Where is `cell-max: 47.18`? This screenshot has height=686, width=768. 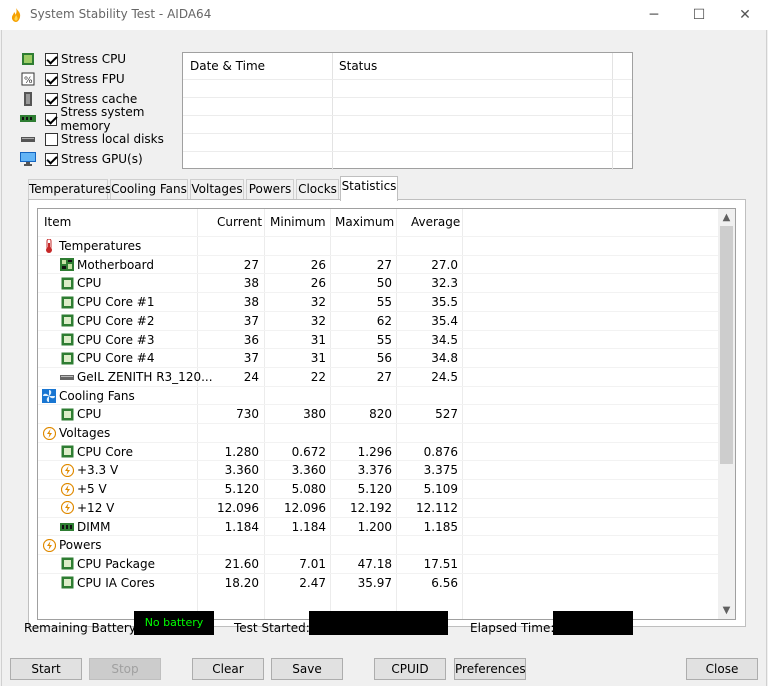 cell-max: 47.18 is located at coordinates (374, 563).